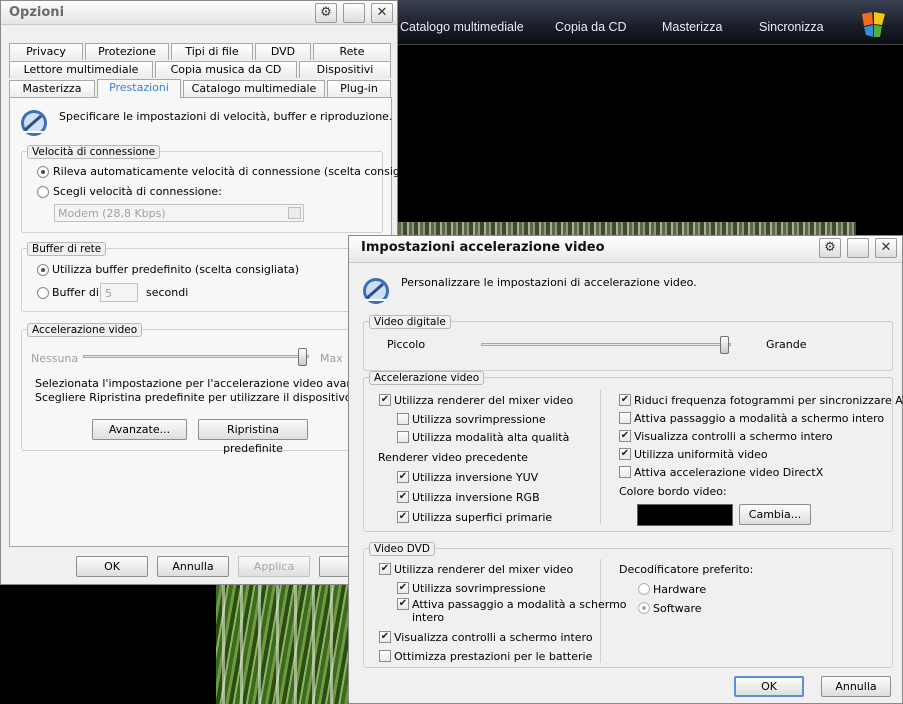 Image resolution: width=903 pixels, height=704 pixels. I want to click on dvd-fullscreen-switch-label-1: Attiva passaggio a modalità a schermo, so click(519, 604).